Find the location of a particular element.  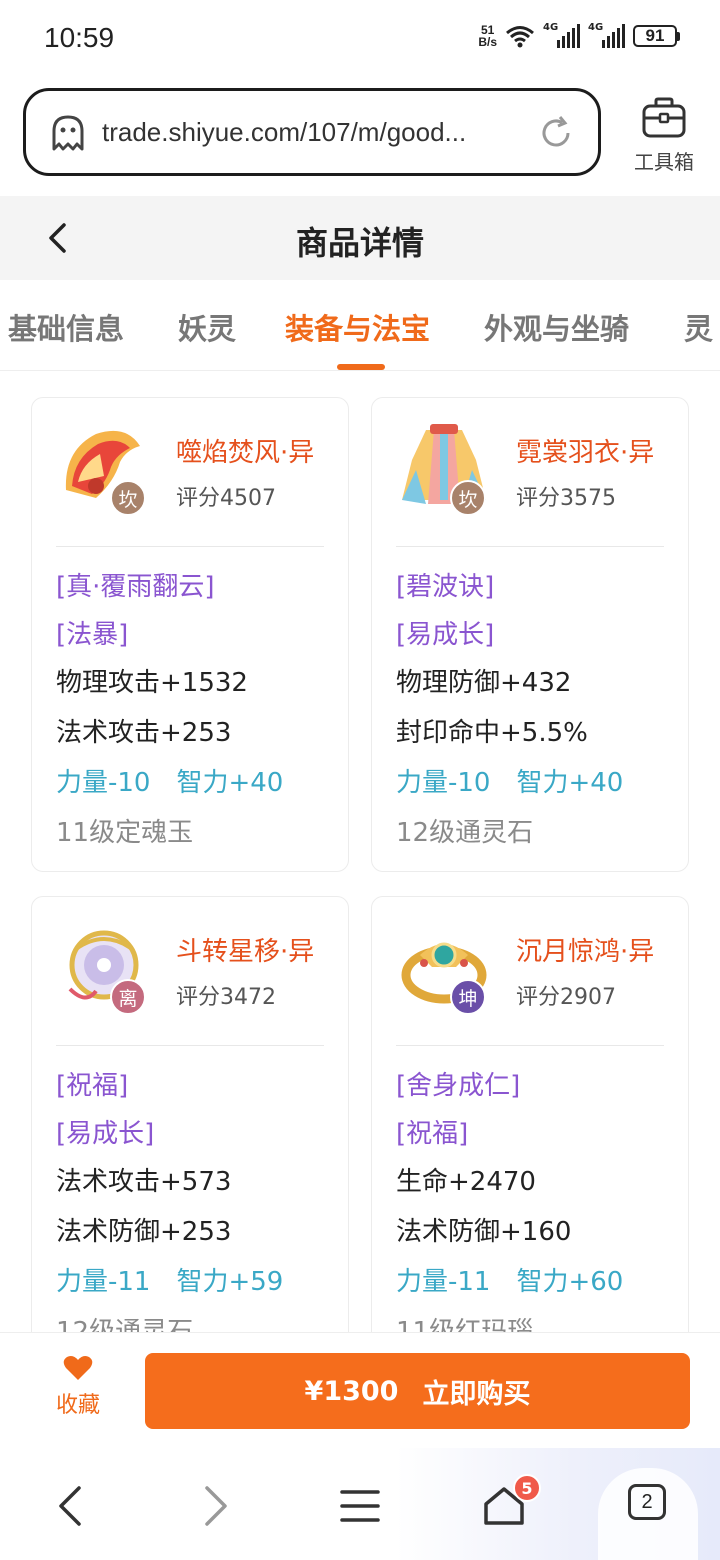

signal-icon-2: 4G is located at coordinates (606, 35).